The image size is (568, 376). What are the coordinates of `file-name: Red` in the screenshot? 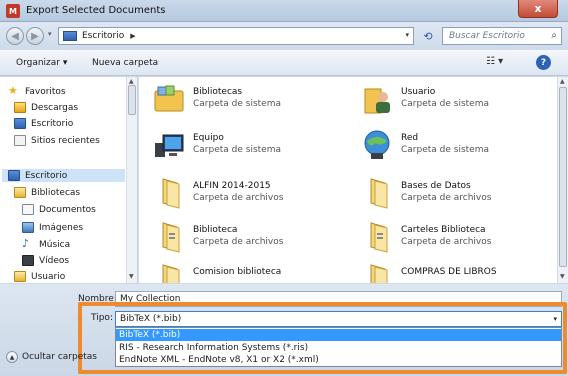 It's located at (410, 138).